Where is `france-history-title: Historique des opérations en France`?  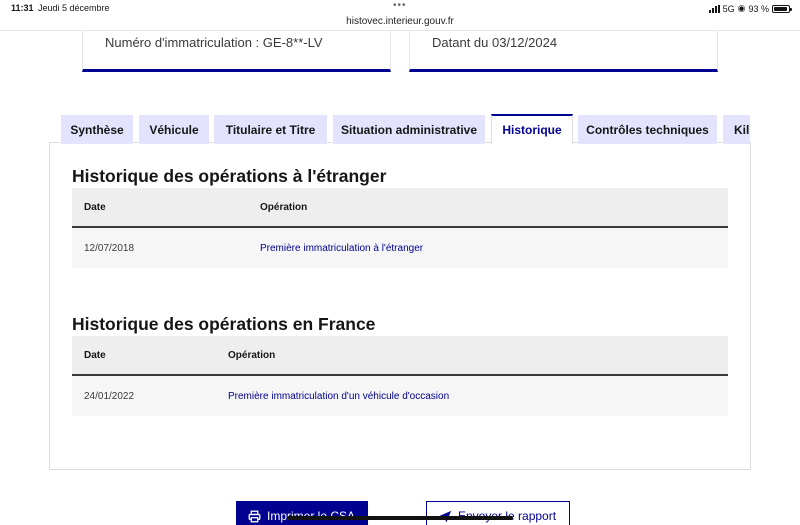 france-history-title: Historique des opérations en France is located at coordinates (224, 324).